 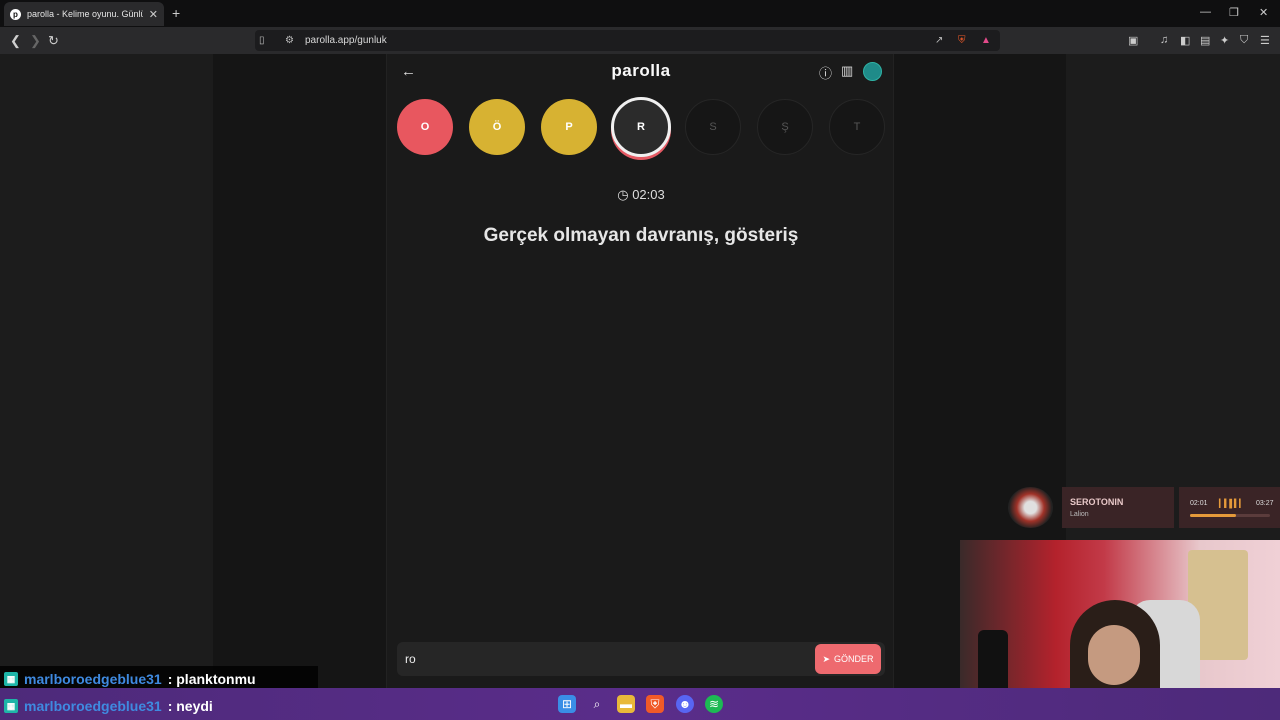 What do you see at coordinates (1030, 507) in the screenshot?
I see `album-art` at bounding box center [1030, 507].